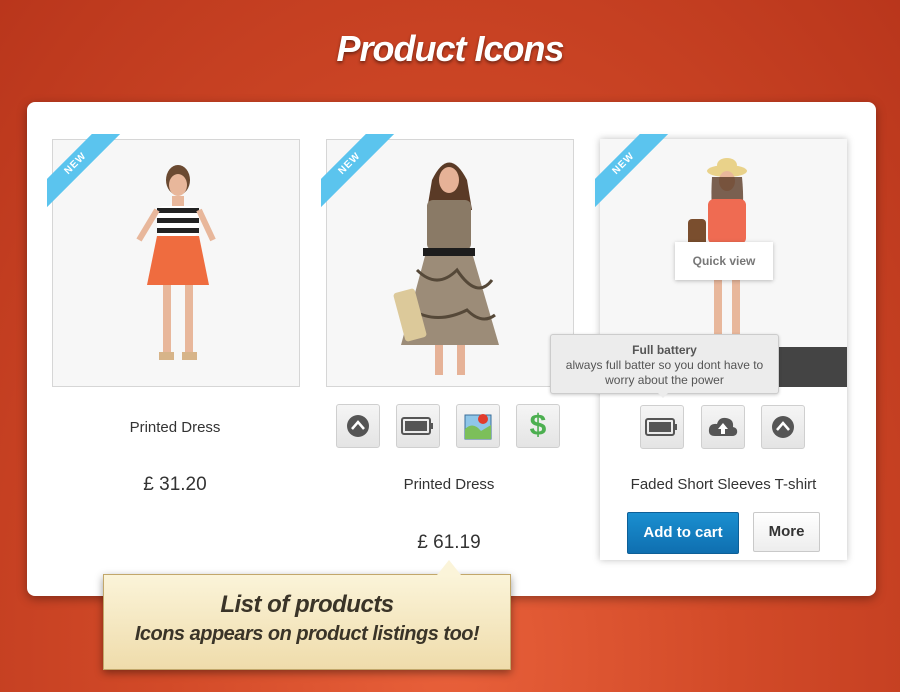  I want to click on callout-subtitle: Icons appears on product listings too!, so click(307, 634).